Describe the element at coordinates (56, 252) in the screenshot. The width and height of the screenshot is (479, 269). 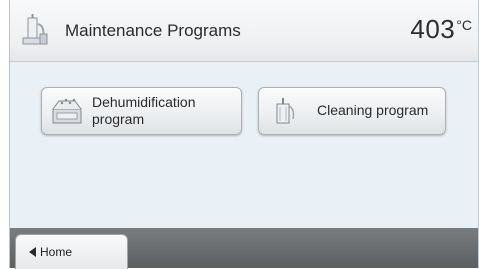
I see `home-label: Home` at that location.